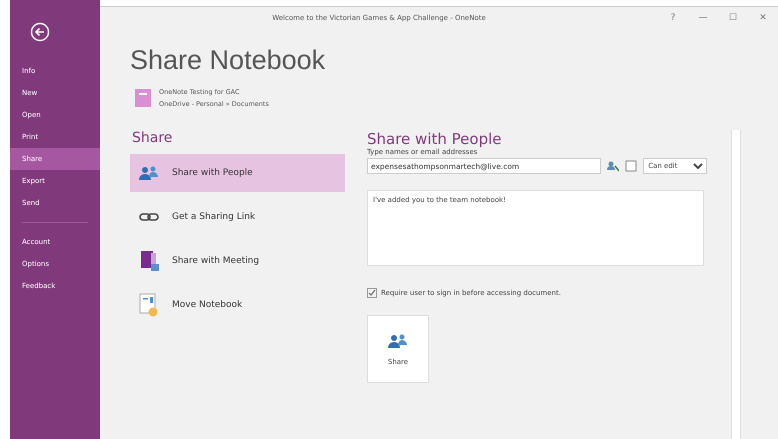 This screenshot has width=778, height=439. I want to click on check-names-icon, so click(631, 166).